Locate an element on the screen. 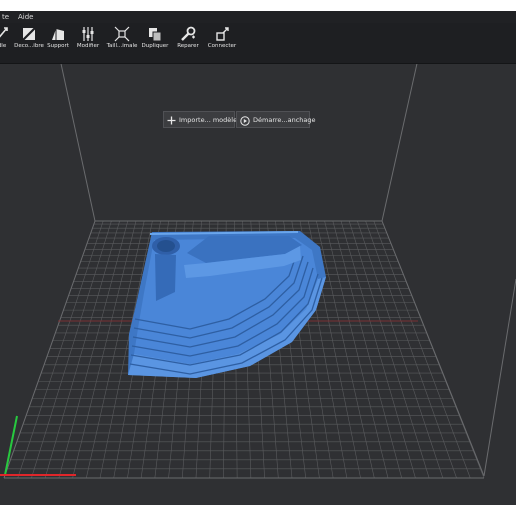 Image resolution: width=516 pixels, height=516 pixels. menu-item-help: Aide is located at coordinates (25, 17).